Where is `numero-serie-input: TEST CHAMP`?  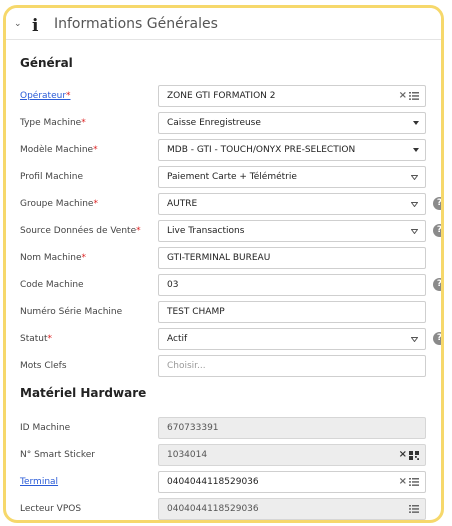 numero-serie-input: TEST CHAMP is located at coordinates (292, 312).